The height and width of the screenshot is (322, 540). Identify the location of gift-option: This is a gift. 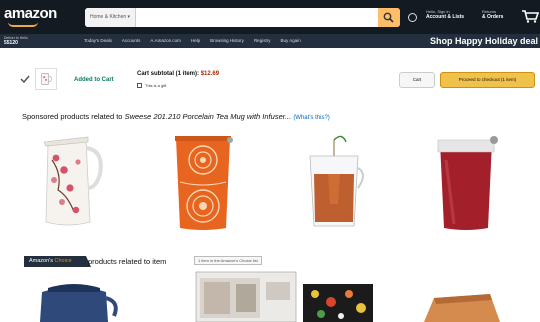
(151, 85).